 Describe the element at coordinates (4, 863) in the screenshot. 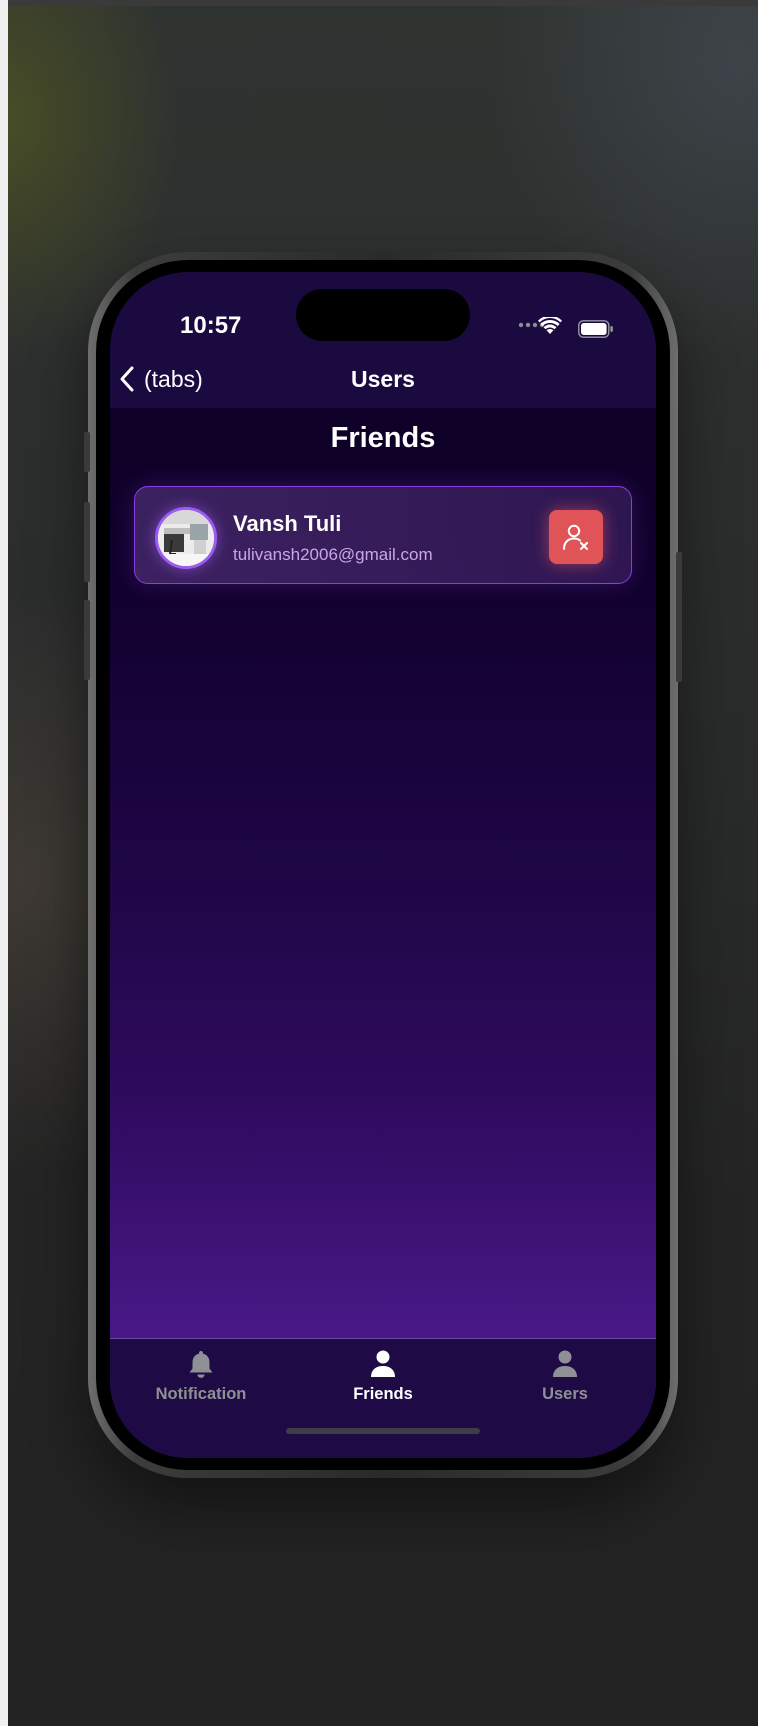

I see `window-left-edge` at that location.